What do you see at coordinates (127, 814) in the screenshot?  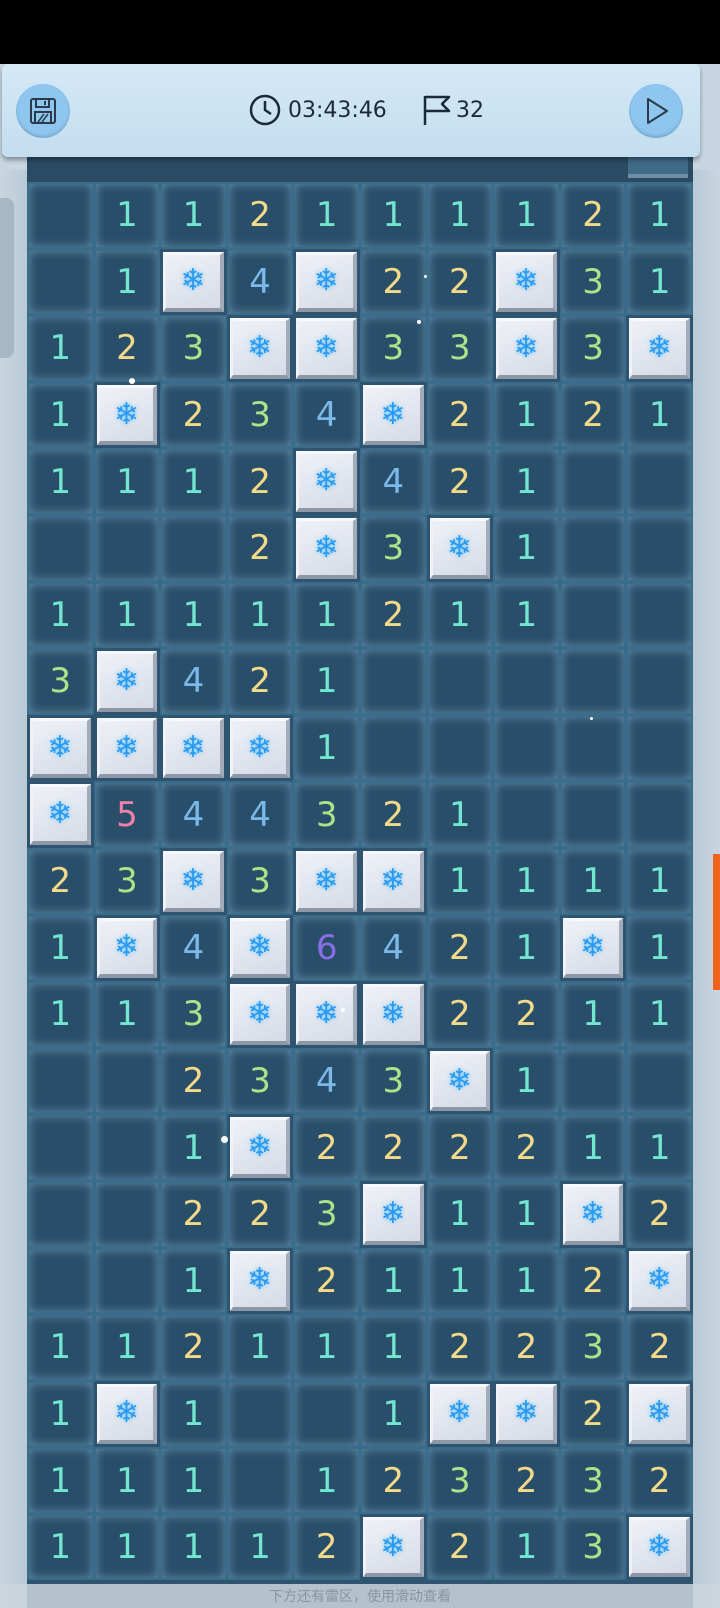 I see `number-cell: 5` at bounding box center [127, 814].